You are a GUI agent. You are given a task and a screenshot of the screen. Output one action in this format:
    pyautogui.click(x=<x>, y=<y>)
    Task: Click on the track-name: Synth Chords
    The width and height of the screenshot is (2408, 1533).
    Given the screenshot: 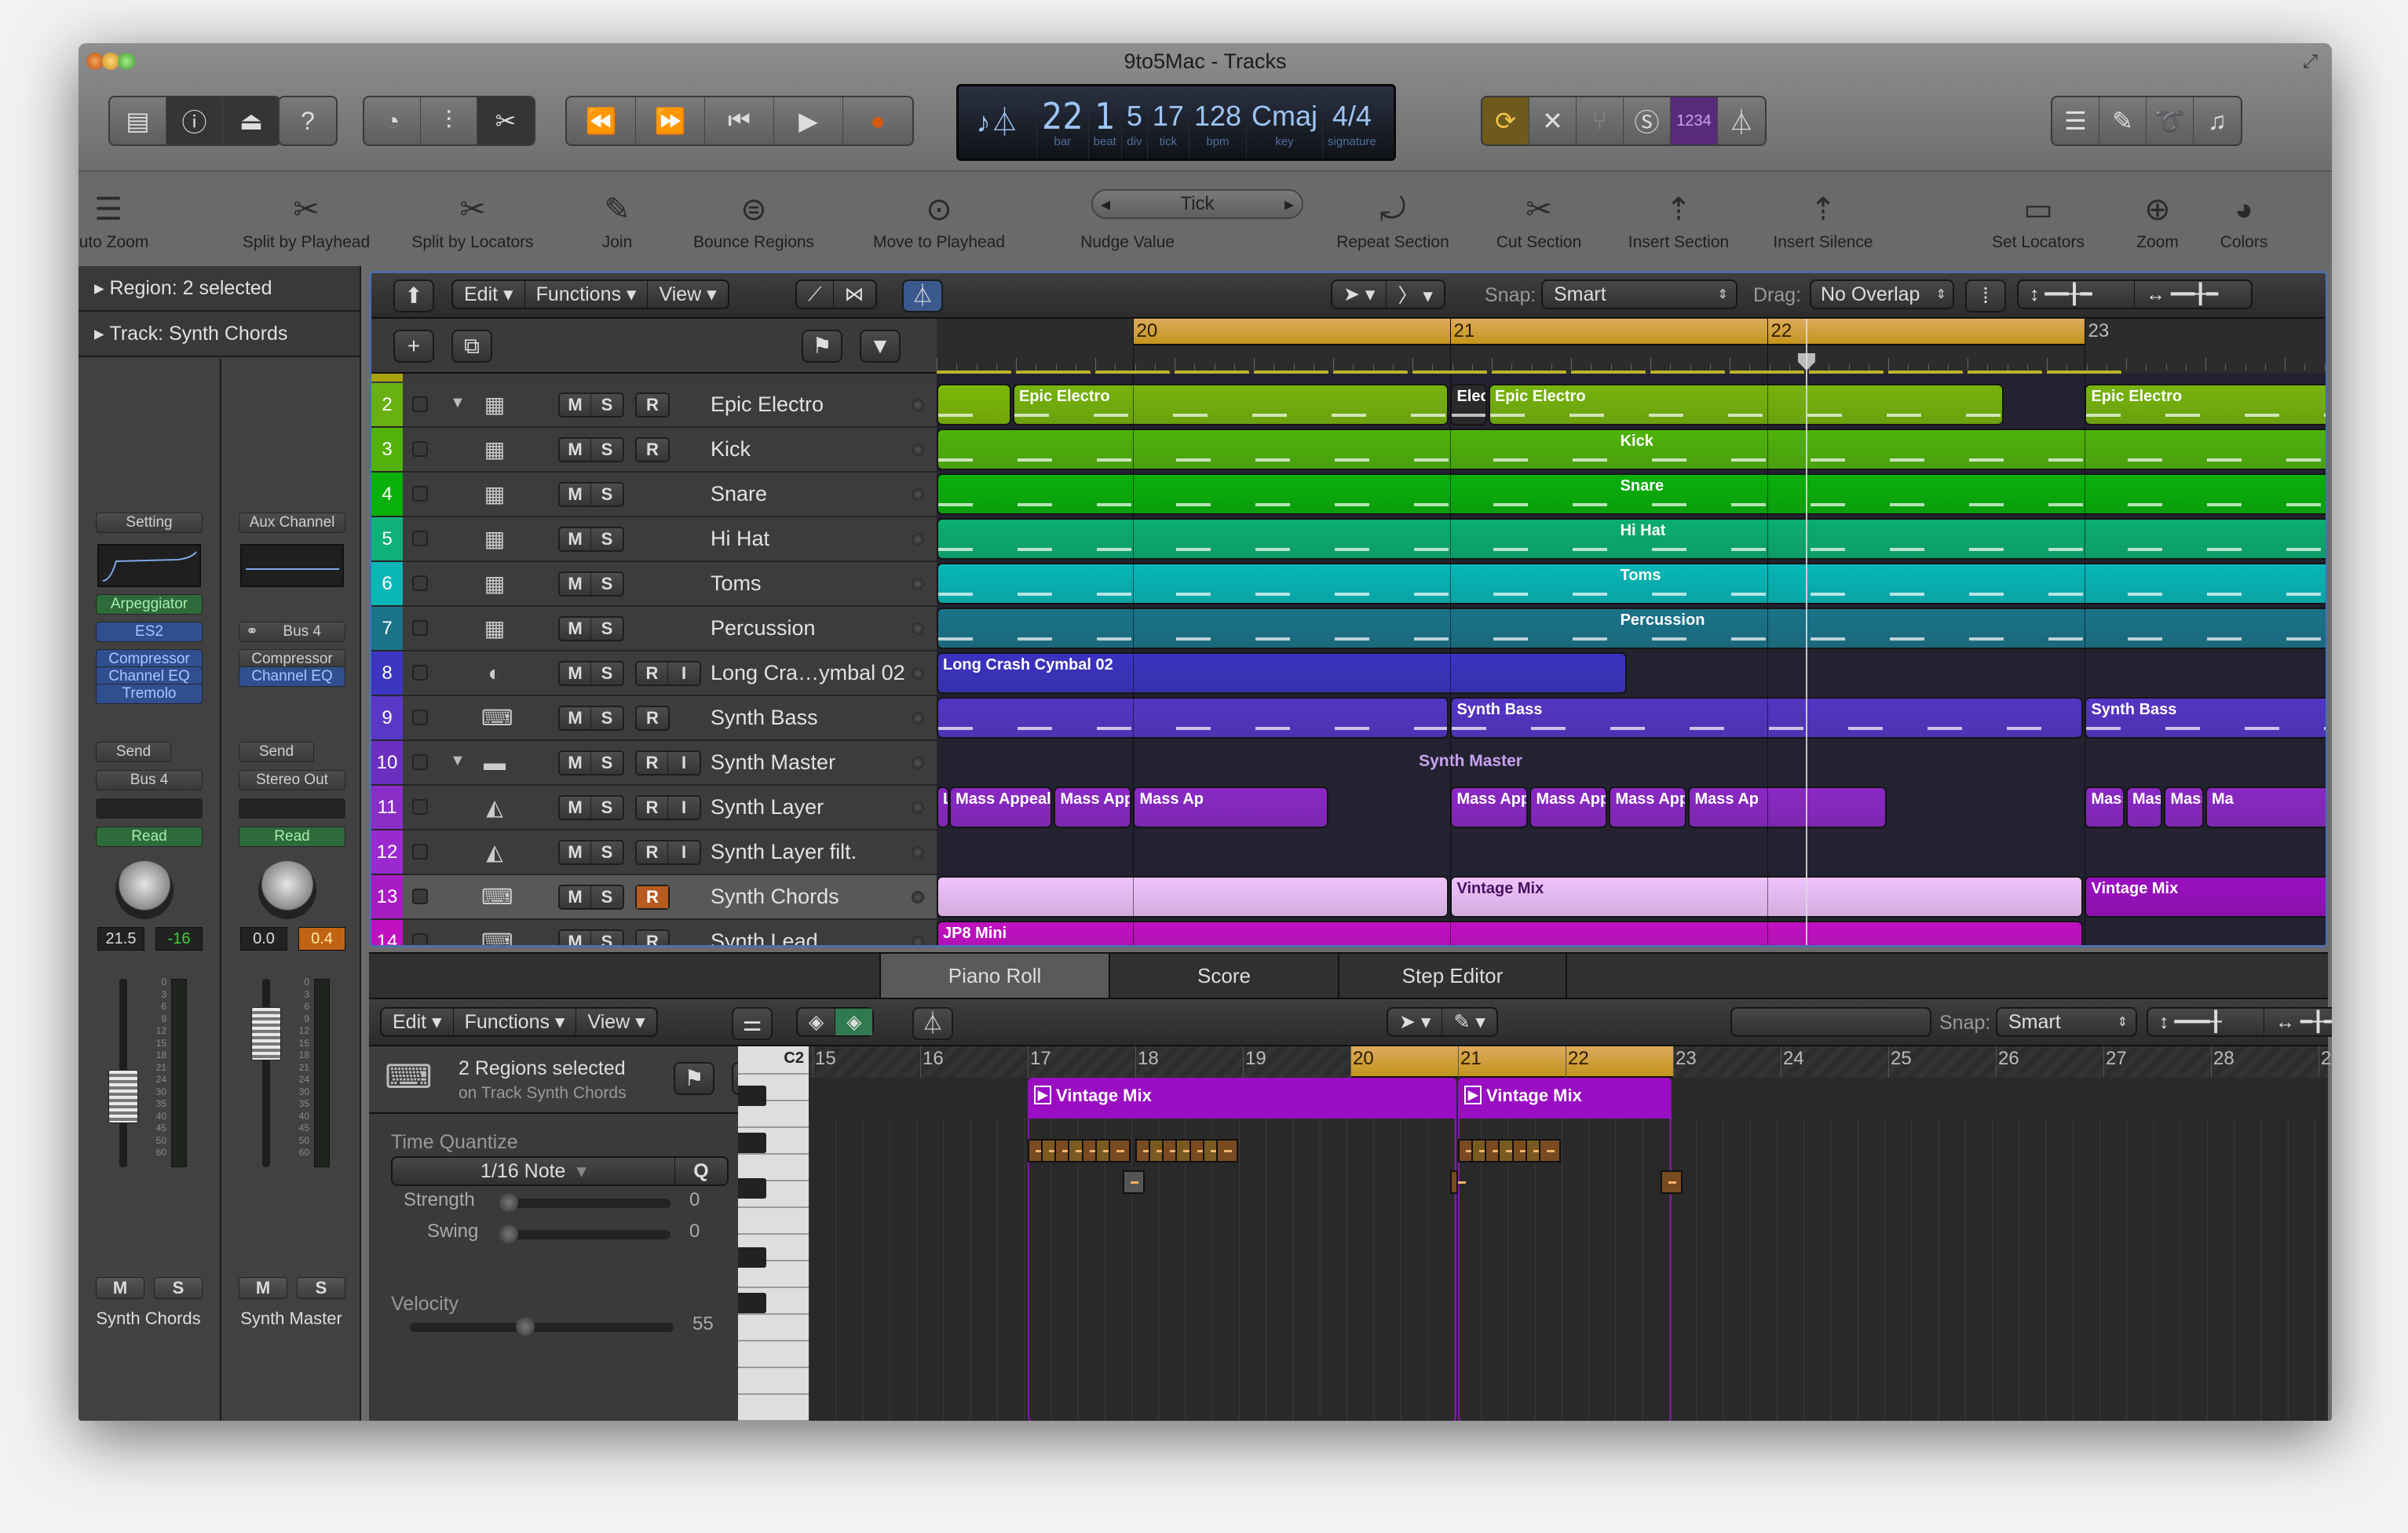 What is the action you would take?
    pyautogui.click(x=775, y=896)
    